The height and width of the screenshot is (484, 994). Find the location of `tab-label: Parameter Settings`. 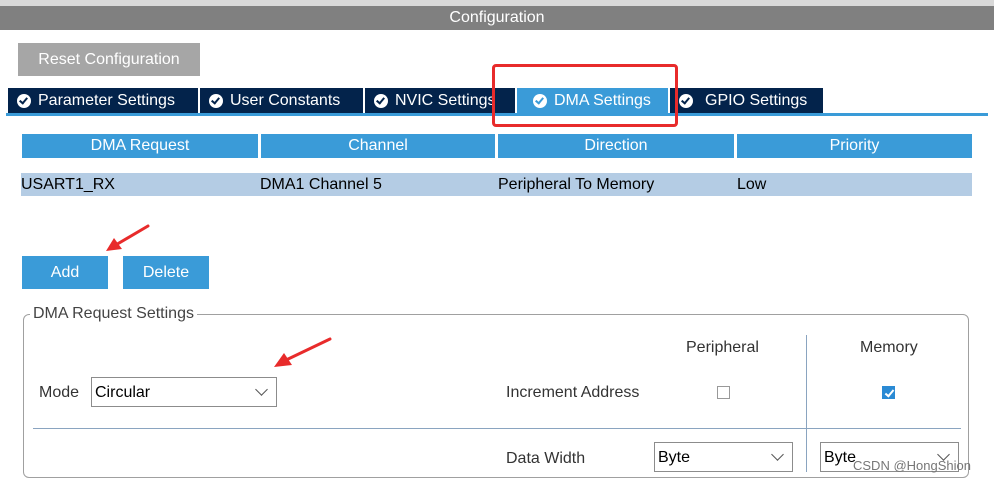

tab-label: Parameter Settings is located at coordinates (106, 100).